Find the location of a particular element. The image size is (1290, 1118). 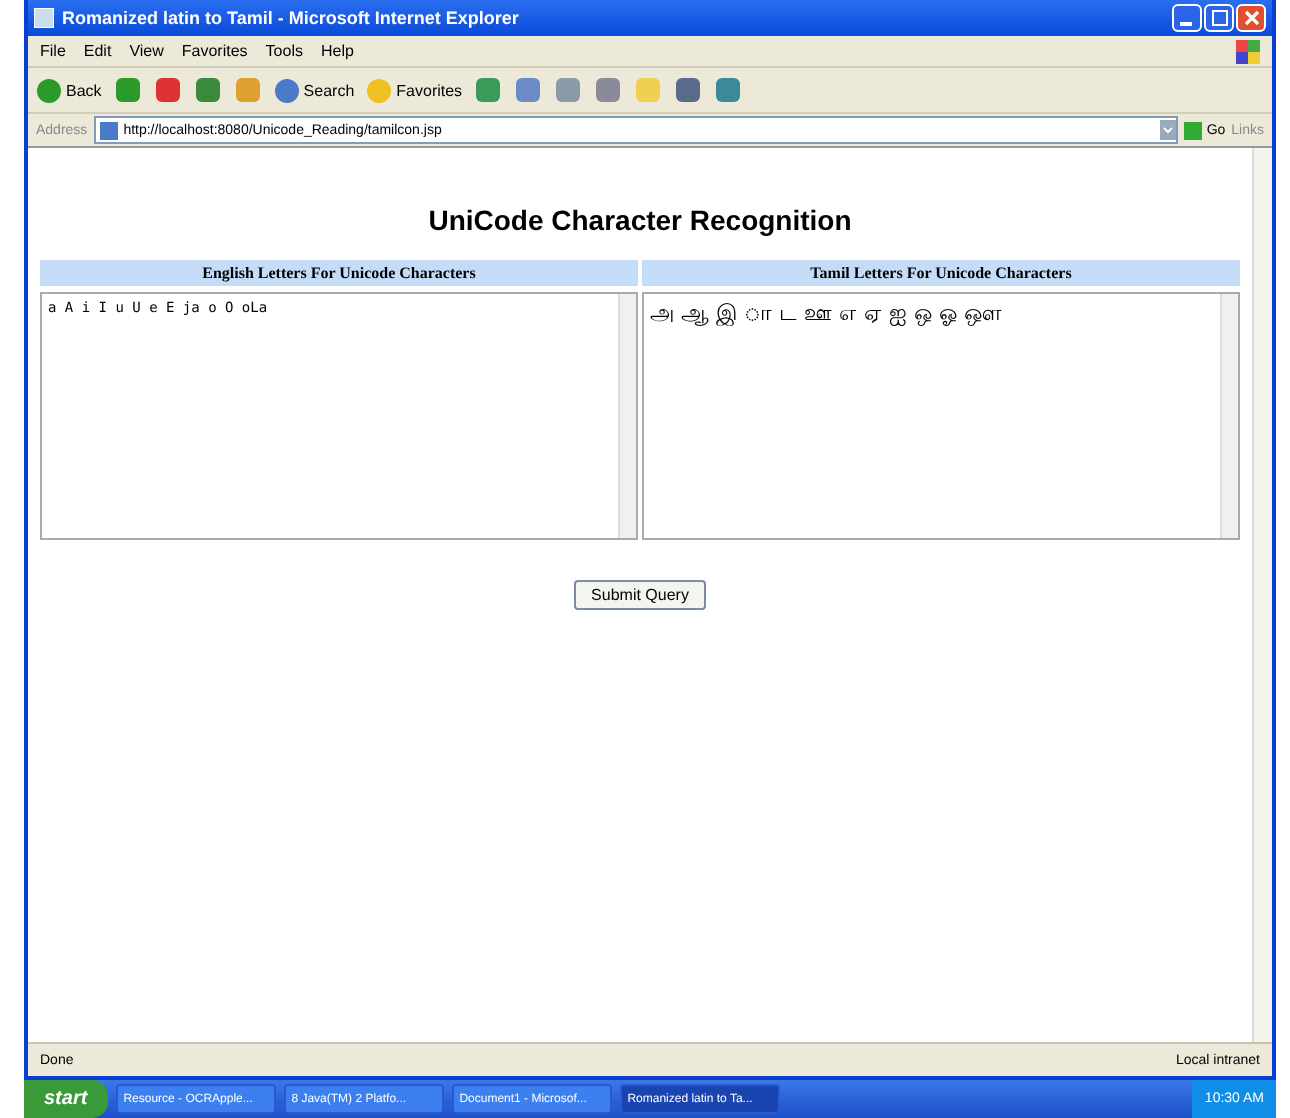

start-button: start is located at coordinates (66, 1099).